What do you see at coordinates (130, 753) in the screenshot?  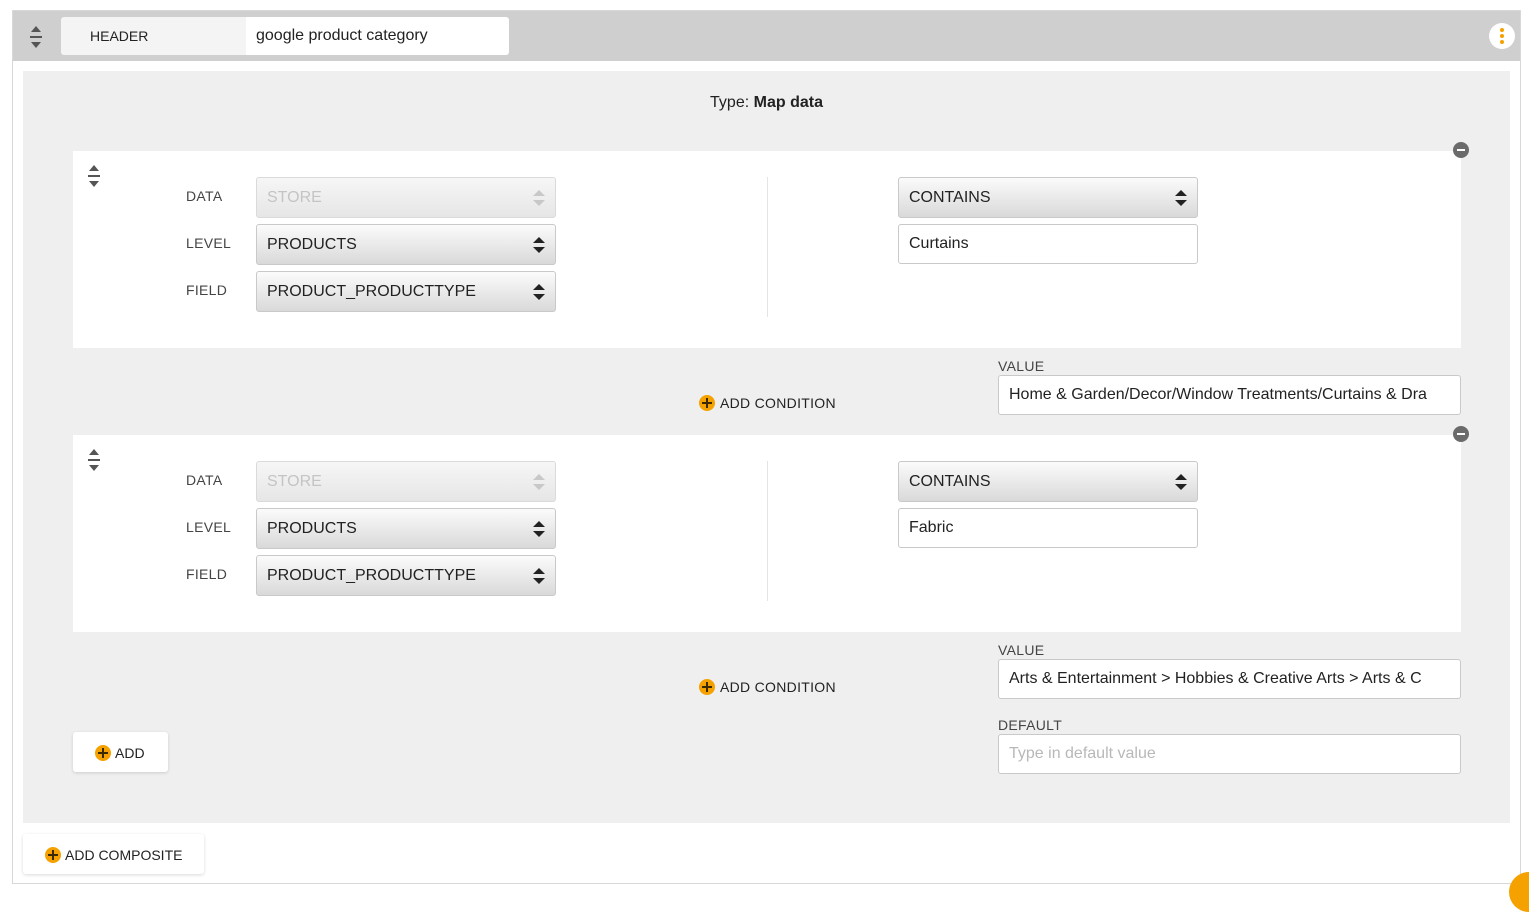 I see `add-button-label: ADD` at bounding box center [130, 753].